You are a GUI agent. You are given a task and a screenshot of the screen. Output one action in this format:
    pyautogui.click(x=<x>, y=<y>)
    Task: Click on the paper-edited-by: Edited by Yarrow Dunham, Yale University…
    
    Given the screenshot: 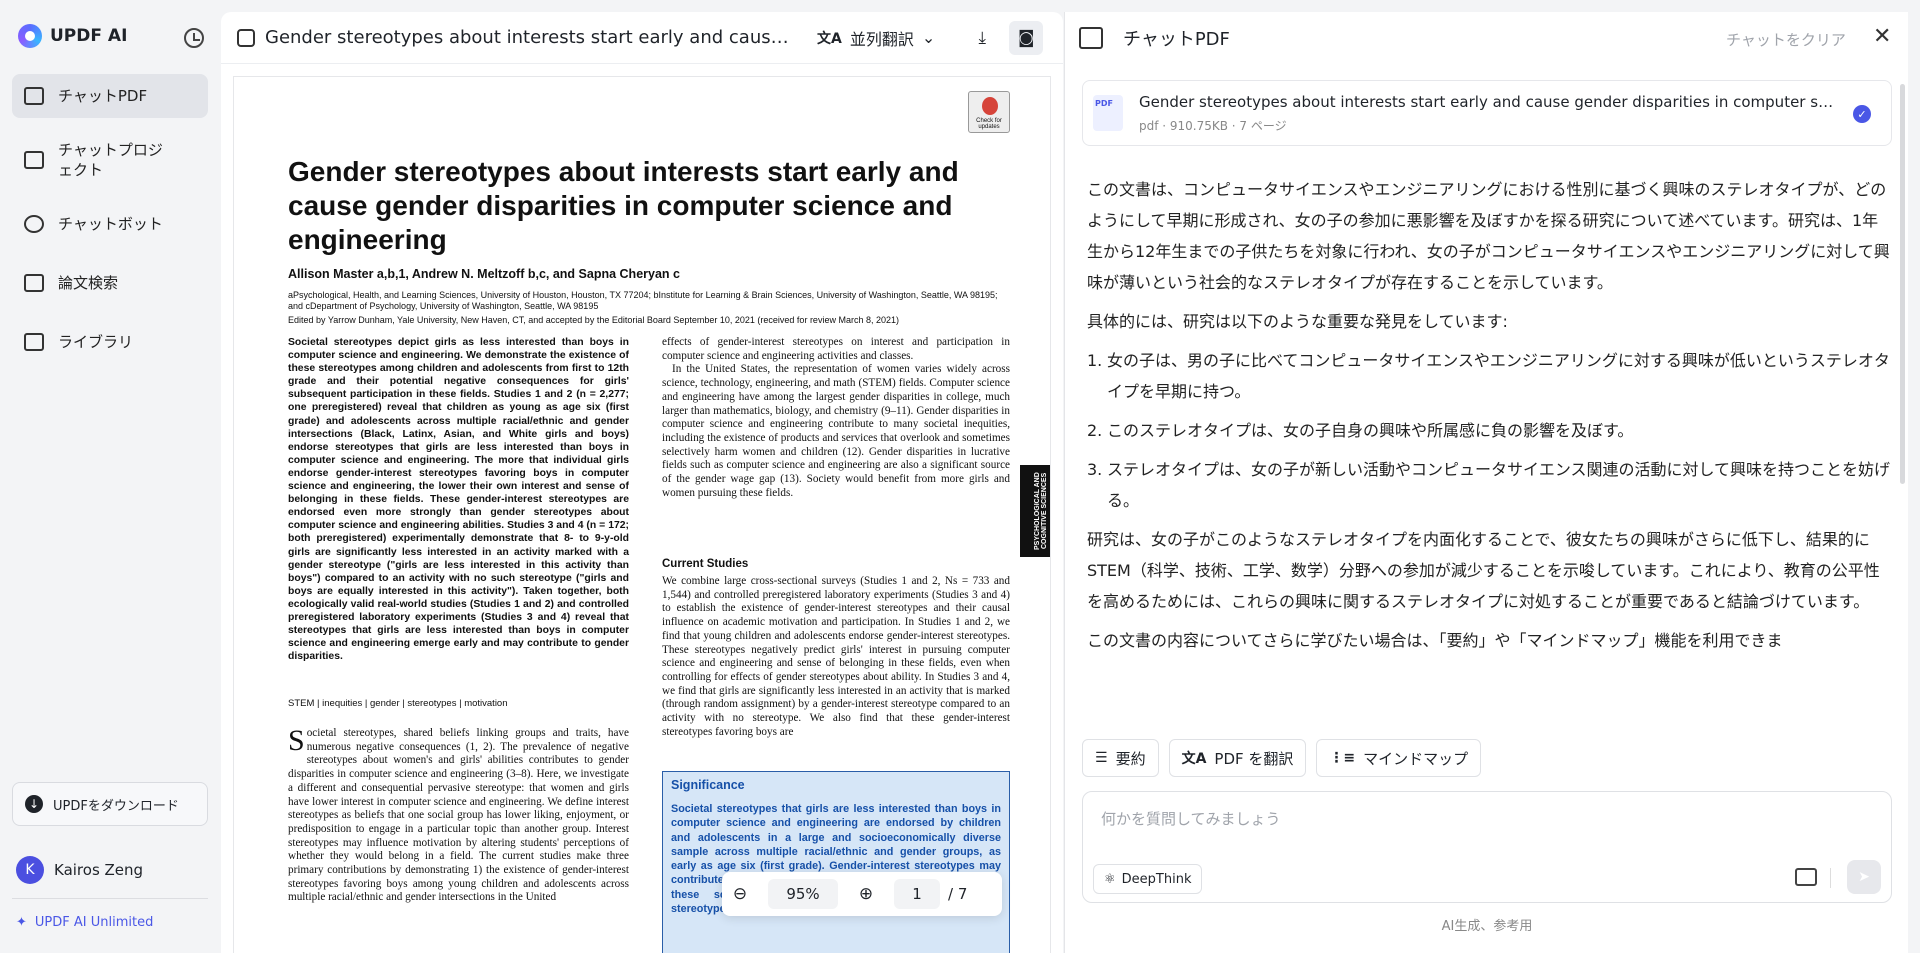 What is the action you would take?
    pyautogui.click(x=593, y=320)
    